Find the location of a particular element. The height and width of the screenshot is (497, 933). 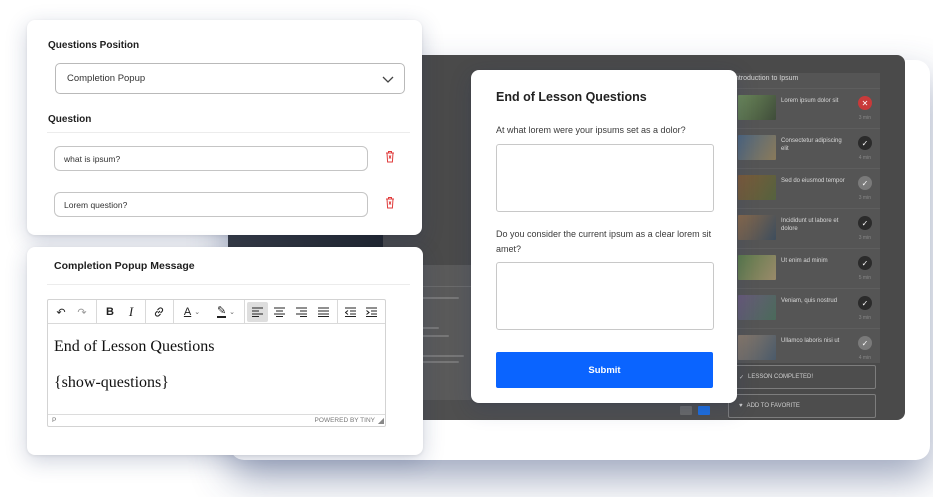

submit-button: Submit is located at coordinates (604, 370).